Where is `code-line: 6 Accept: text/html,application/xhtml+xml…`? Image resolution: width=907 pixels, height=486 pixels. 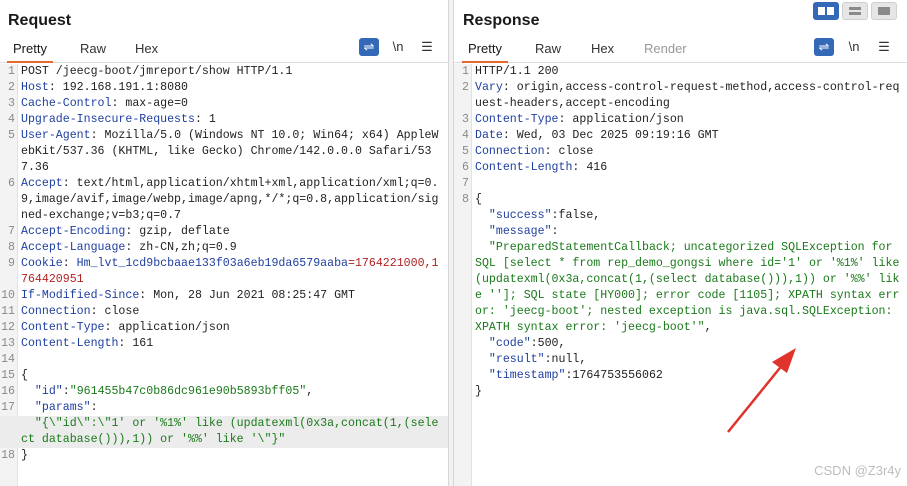
code-line: 6 Accept: text/html,application/xhtml+xml… is located at coordinates (224, 200).